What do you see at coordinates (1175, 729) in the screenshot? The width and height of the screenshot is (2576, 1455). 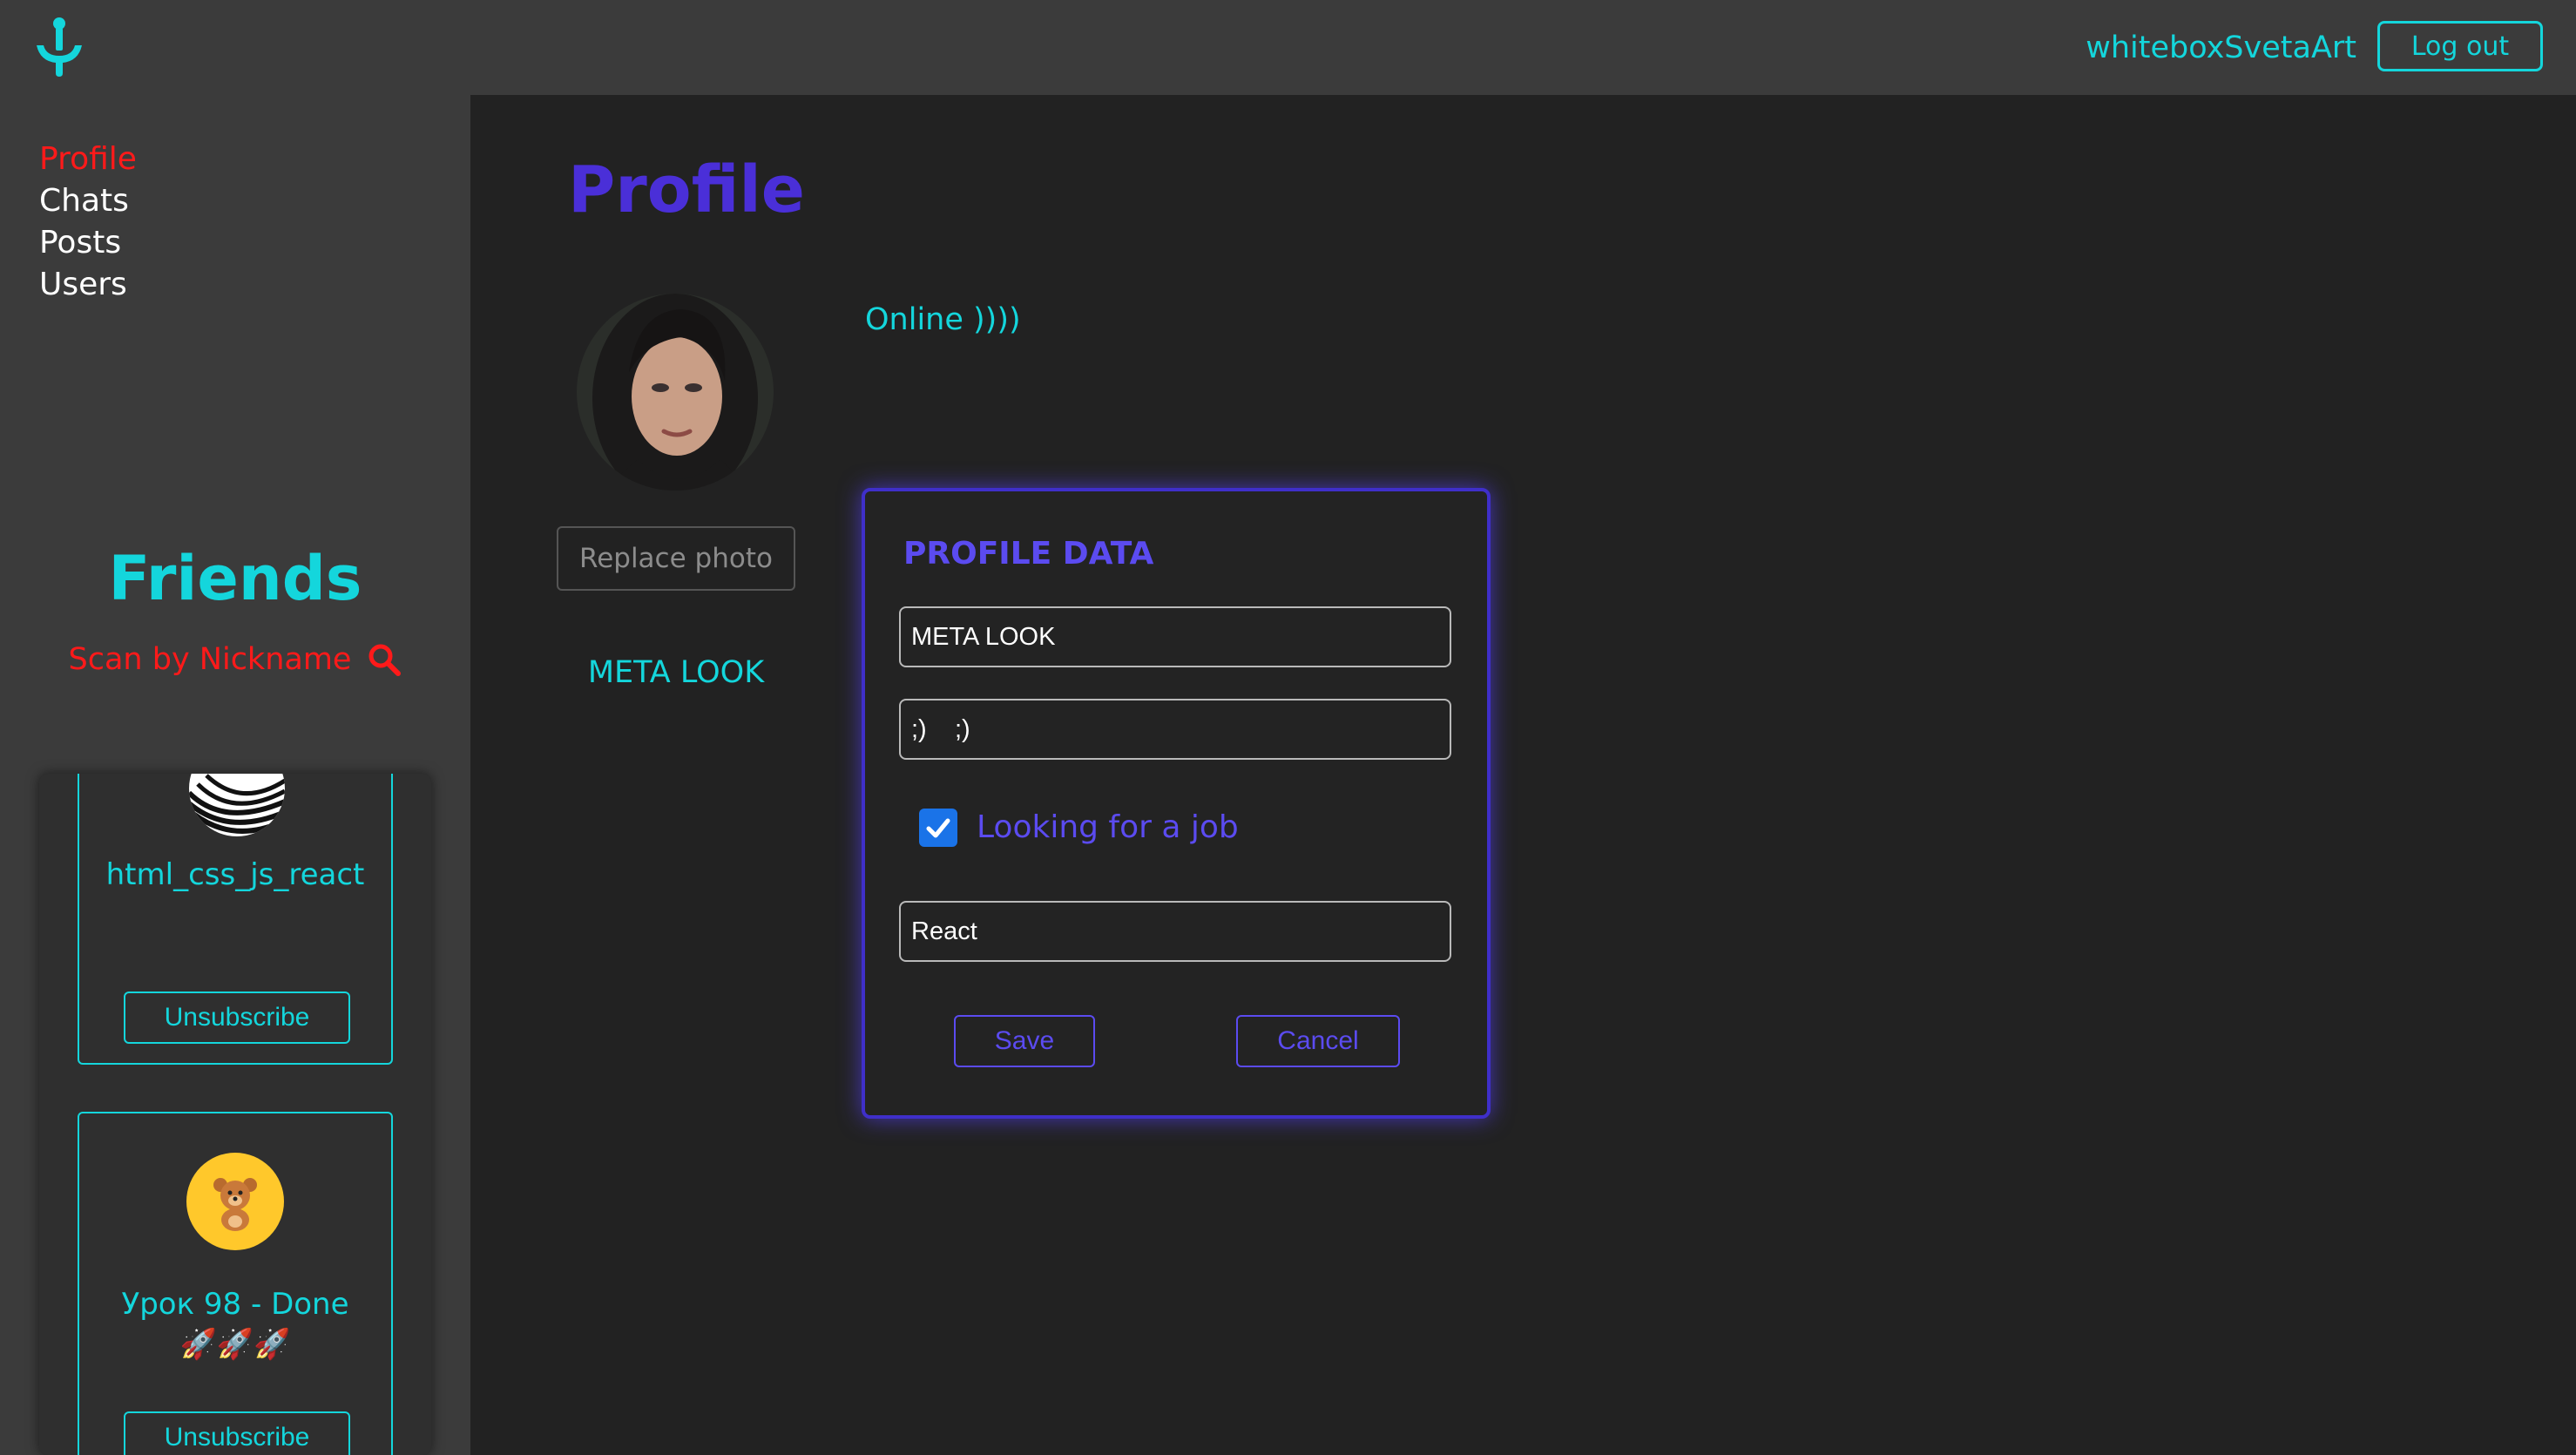 I see `about-me-input` at bounding box center [1175, 729].